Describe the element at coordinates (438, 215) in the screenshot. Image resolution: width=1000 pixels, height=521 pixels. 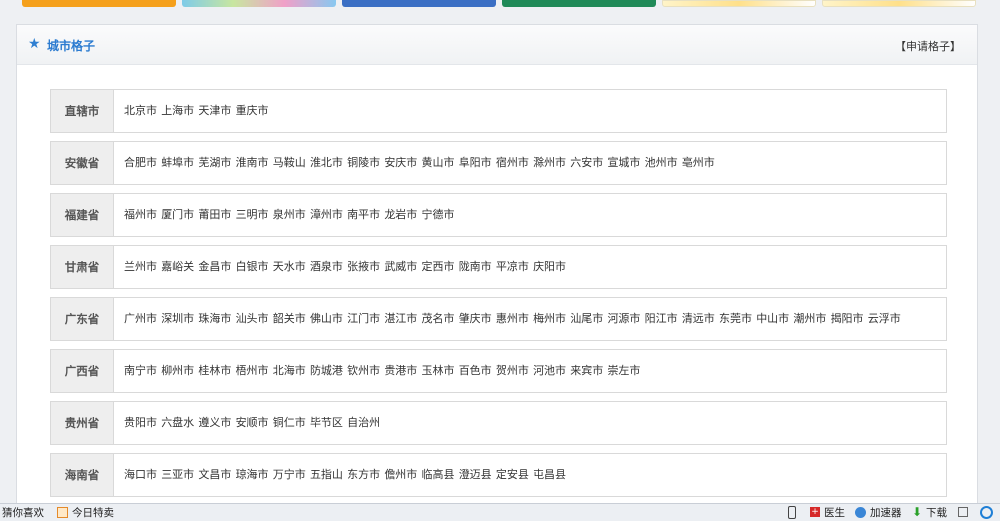
I see `city-link: 宁德市` at that location.